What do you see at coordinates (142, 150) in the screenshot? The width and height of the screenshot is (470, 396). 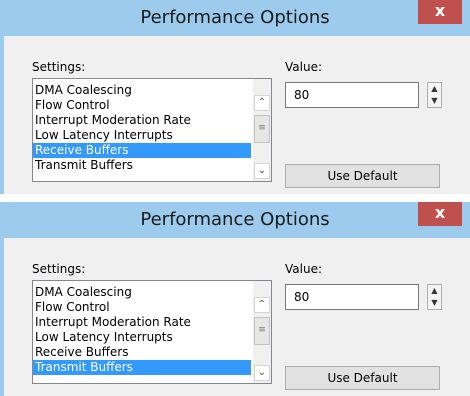 I see `list-item-selected: Receive Buffers` at bounding box center [142, 150].